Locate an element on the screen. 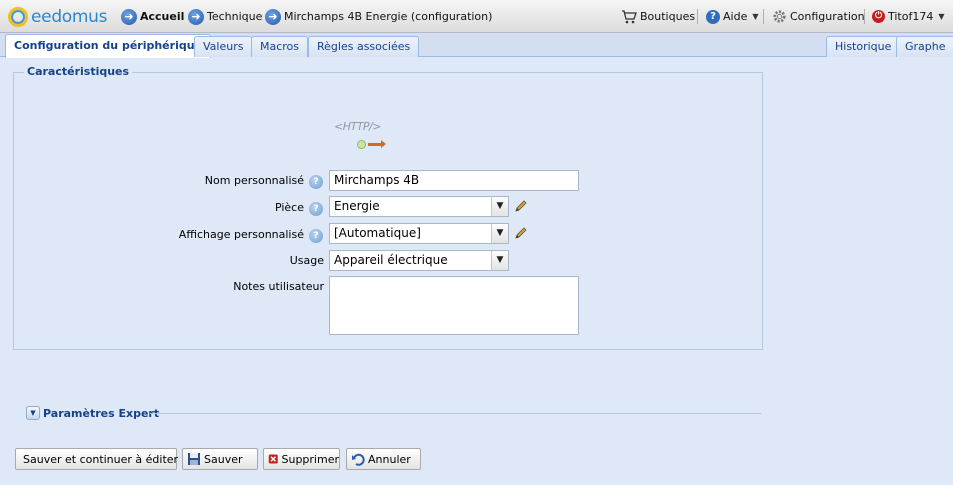 This screenshot has height=485, width=953. section-title: Caractéristiques is located at coordinates (78, 71).